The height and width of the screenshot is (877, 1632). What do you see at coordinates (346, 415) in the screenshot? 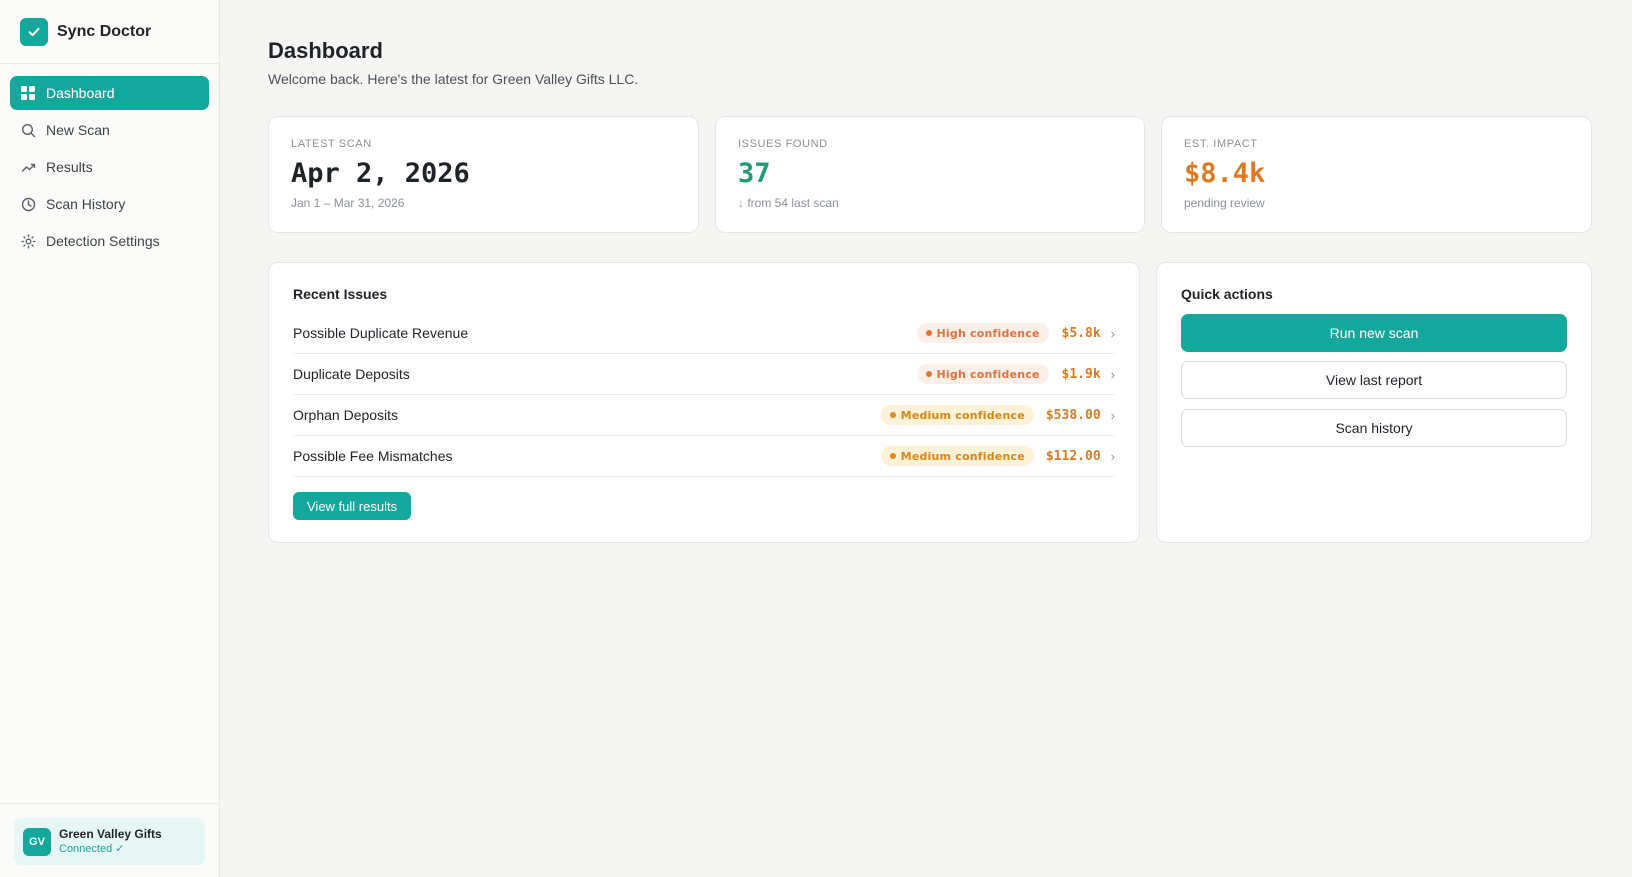
I see `issue-name: Orphan Deposits` at bounding box center [346, 415].